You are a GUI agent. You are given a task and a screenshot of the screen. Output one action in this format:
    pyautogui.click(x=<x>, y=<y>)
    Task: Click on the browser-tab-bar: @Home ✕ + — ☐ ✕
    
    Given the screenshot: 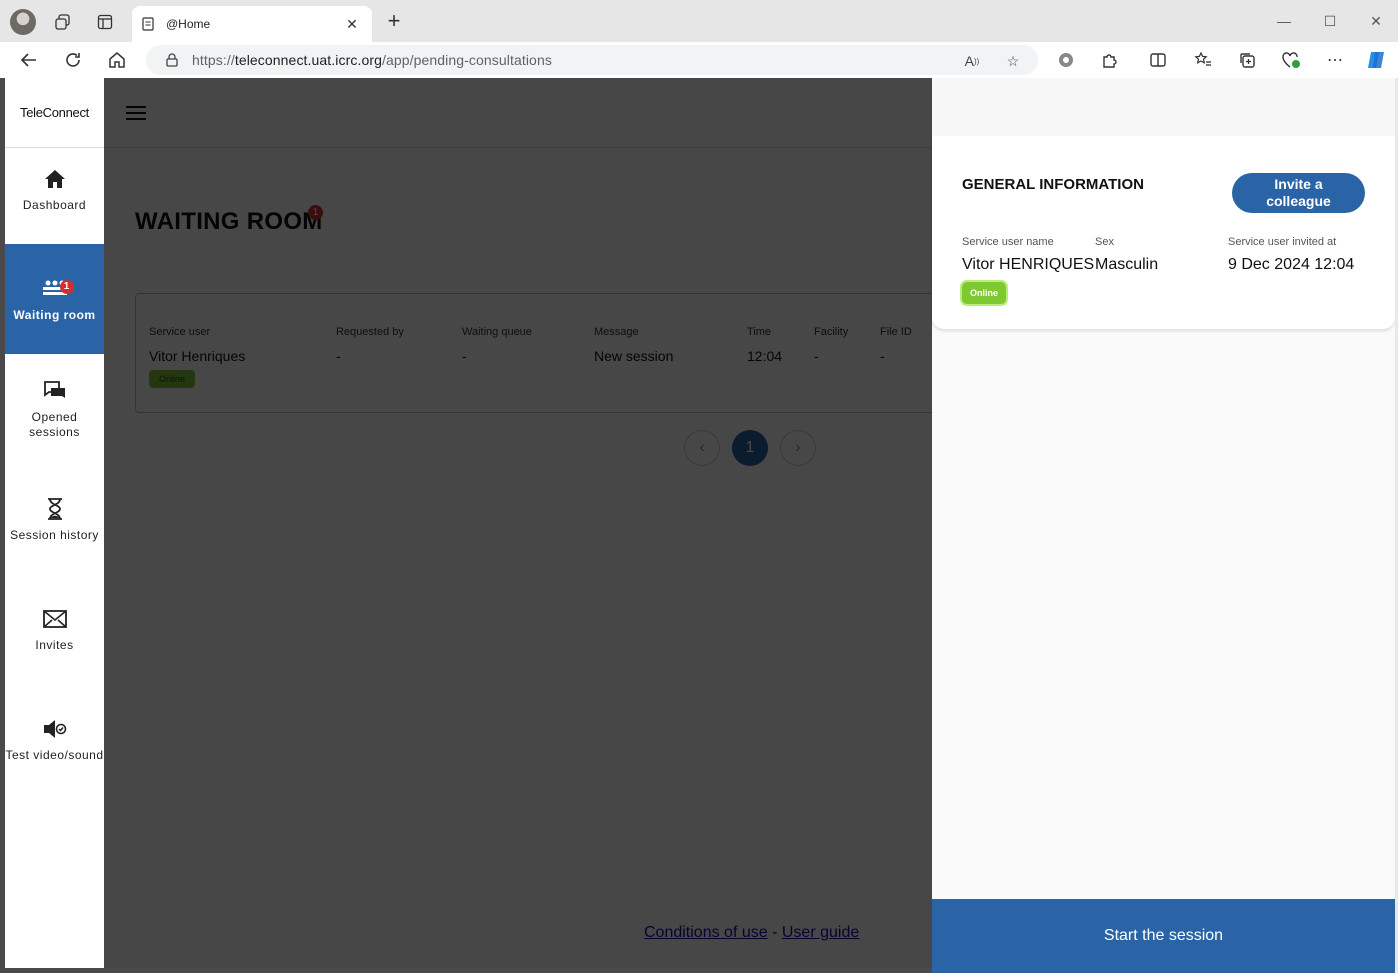 What is the action you would take?
    pyautogui.click(x=699, y=21)
    